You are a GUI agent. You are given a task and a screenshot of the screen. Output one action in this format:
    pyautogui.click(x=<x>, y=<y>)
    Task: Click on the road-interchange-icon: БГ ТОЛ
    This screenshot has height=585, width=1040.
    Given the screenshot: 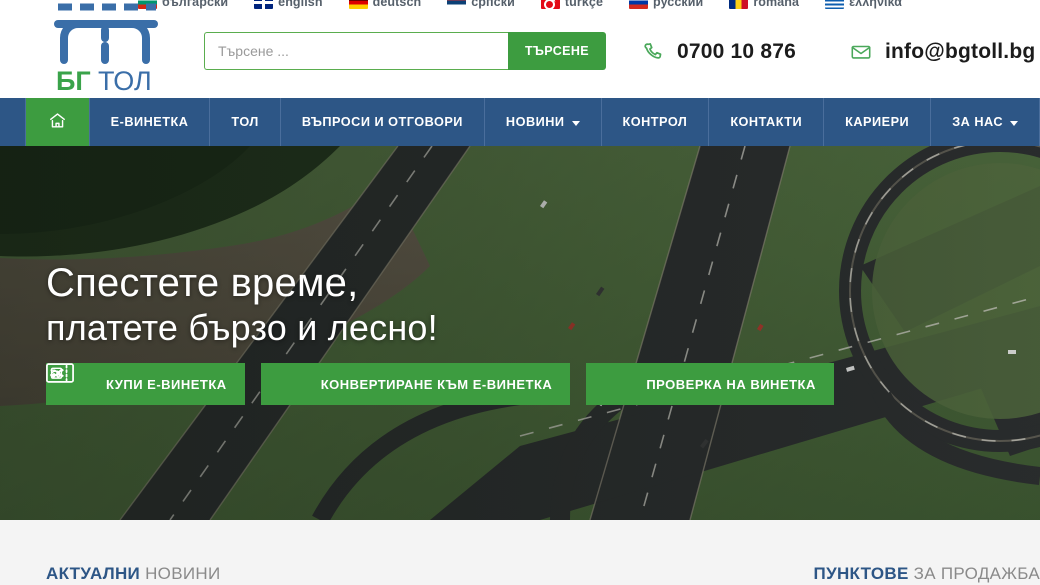 What is the action you would take?
    pyautogui.click(x=106, y=49)
    